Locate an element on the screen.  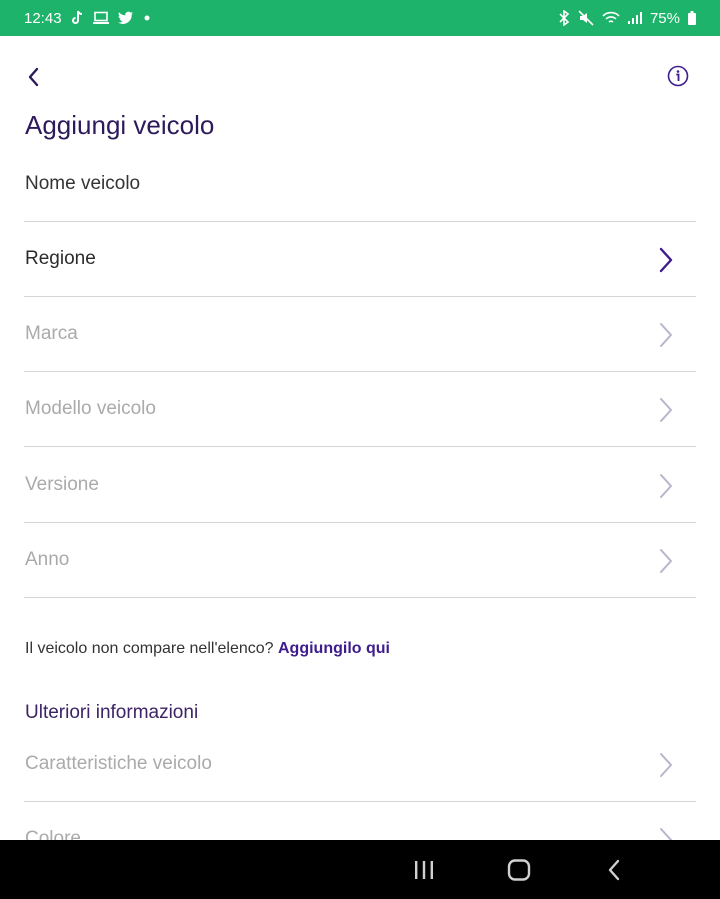
info-circle-icon is located at coordinates (678, 76).